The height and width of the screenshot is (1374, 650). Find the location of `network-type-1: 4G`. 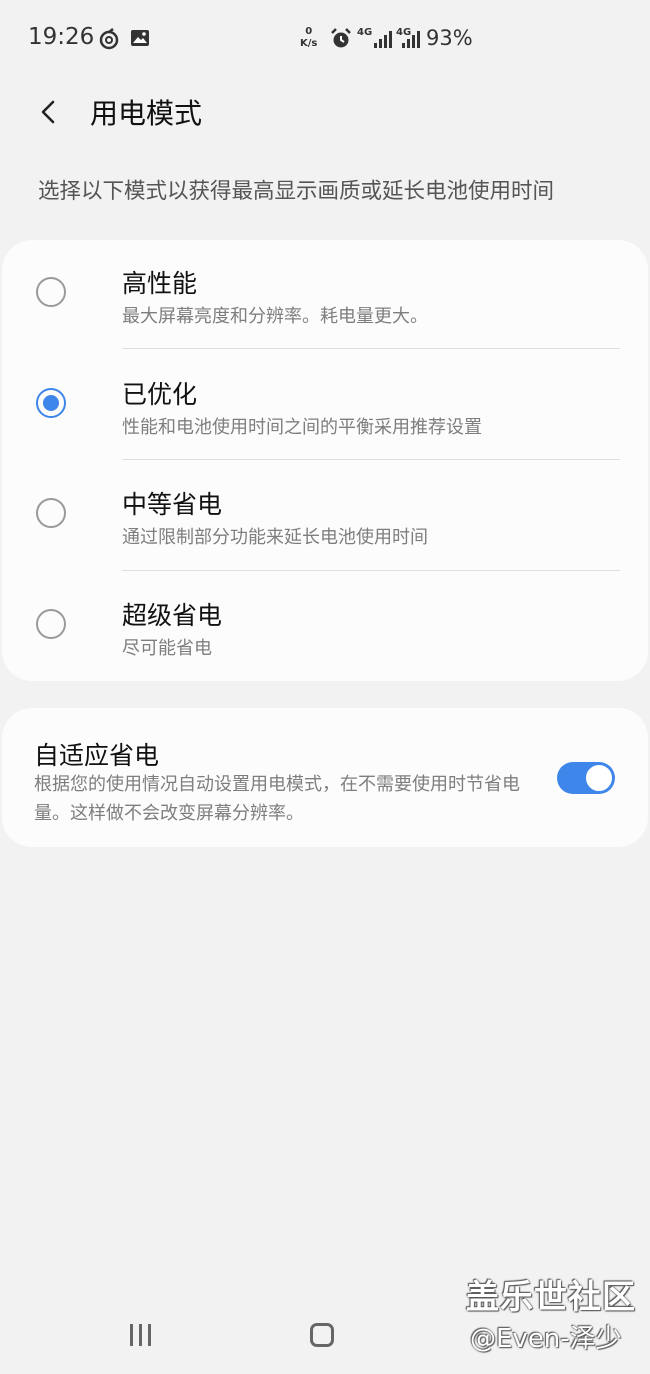

network-type-1: 4G is located at coordinates (365, 32).